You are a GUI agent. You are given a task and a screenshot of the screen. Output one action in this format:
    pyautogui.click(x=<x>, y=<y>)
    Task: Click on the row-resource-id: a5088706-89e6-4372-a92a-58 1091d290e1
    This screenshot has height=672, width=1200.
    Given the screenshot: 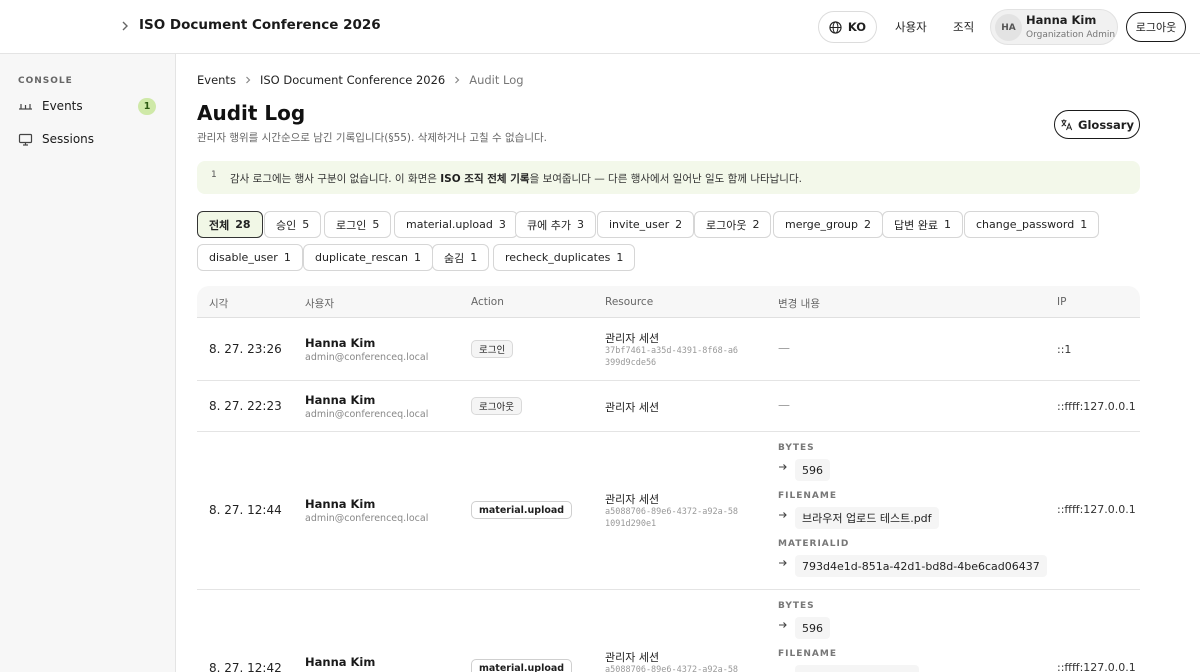 What is the action you would take?
    pyautogui.click(x=672, y=518)
    